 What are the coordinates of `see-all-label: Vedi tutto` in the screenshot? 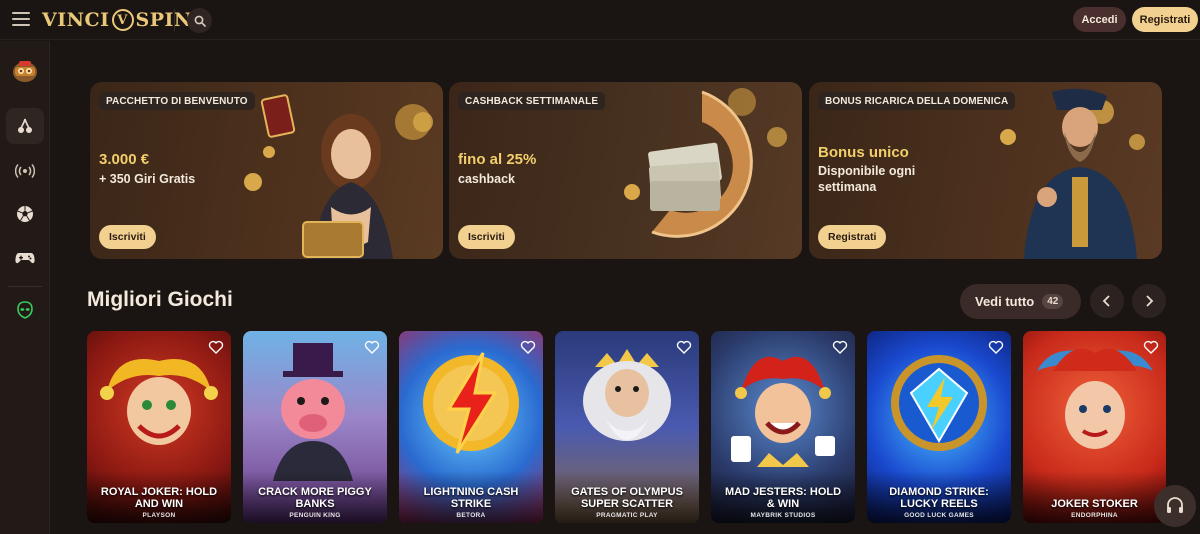 It's located at (1005, 301).